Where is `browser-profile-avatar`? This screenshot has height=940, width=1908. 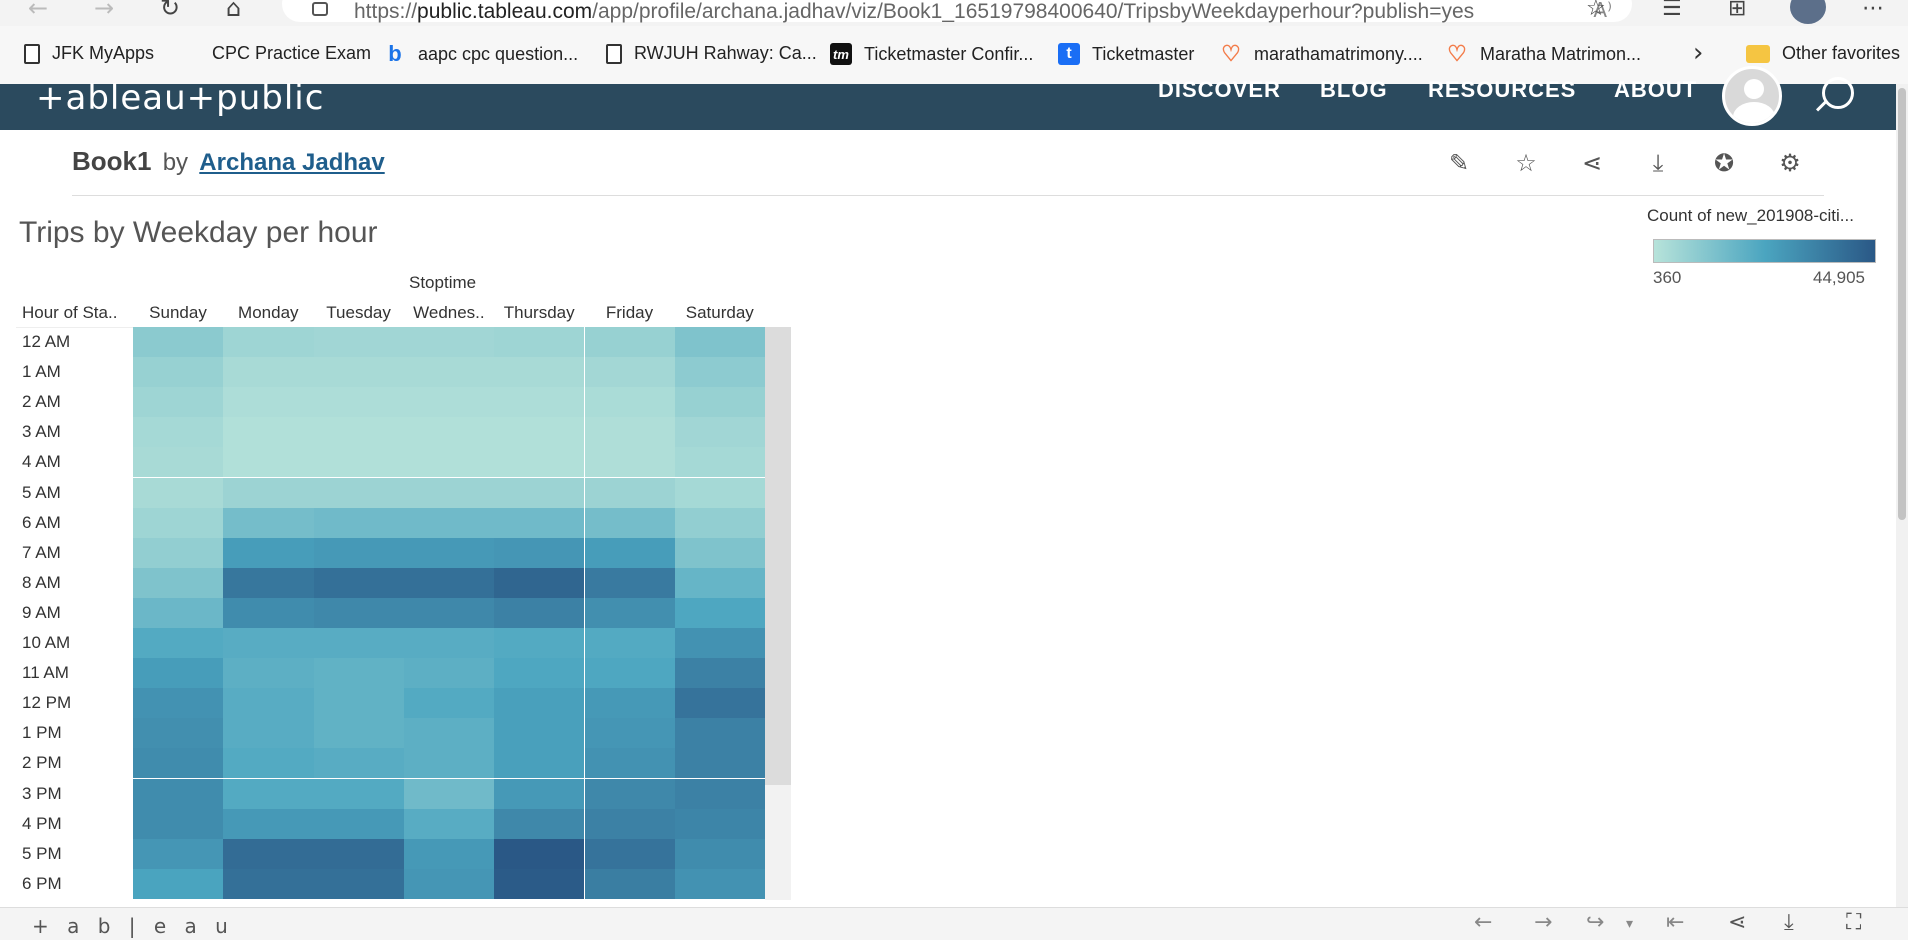
browser-profile-avatar is located at coordinates (1808, 12).